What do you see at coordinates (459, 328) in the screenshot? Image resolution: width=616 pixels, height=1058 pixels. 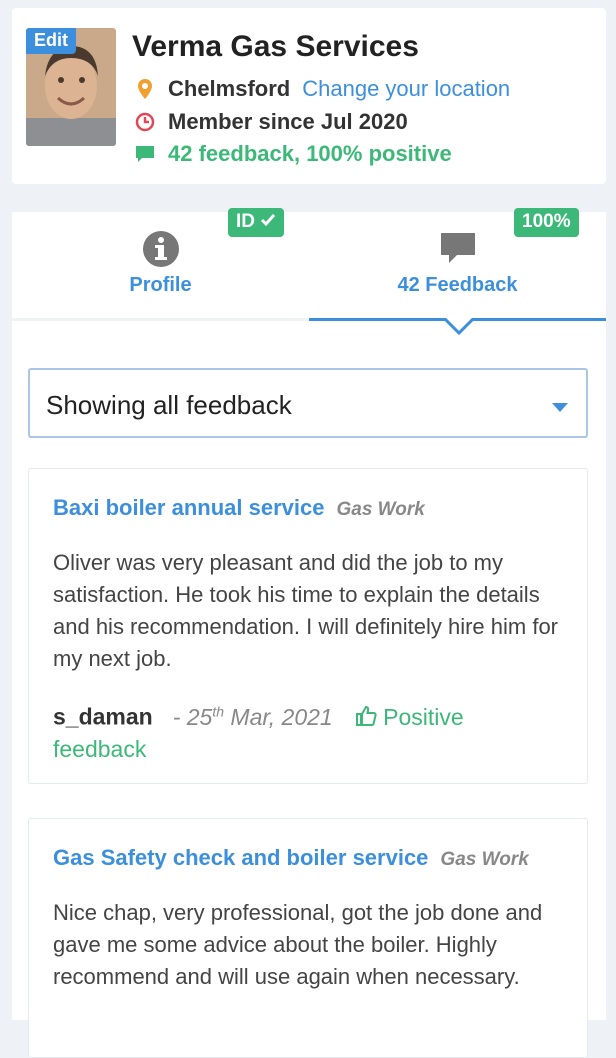 I see `active-tab-caret-icon` at bounding box center [459, 328].